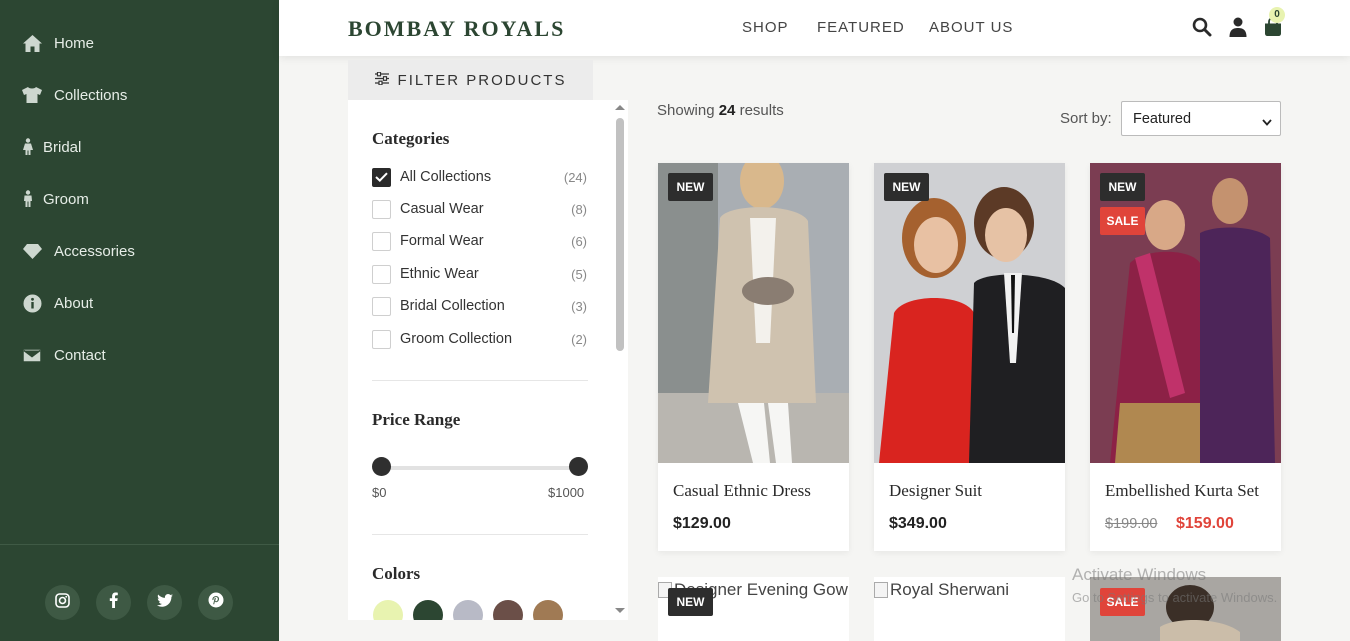 The height and width of the screenshot is (641, 1350). Describe the element at coordinates (566, 492) in the screenshot. I see `price-max-label: $1000` at that location.